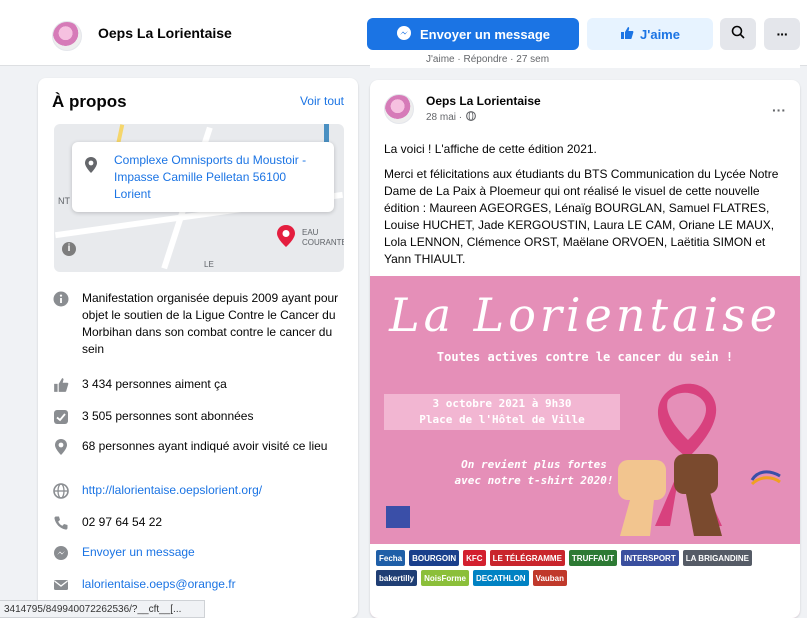 The height and width of the screenshot is (618, 807). I want to click on like-label: J'aime, so click(660, 34).